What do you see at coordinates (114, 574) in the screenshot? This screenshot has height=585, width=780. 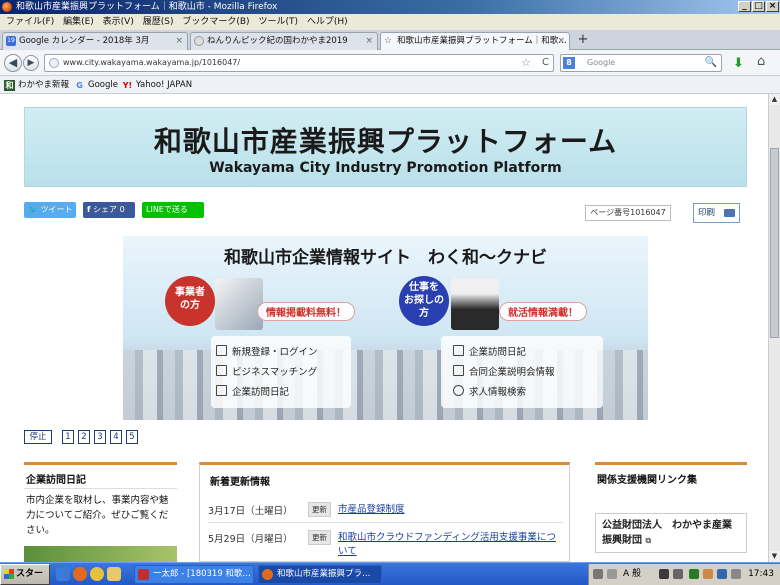 I see `folder-icon` at bounding box center [114, 574].